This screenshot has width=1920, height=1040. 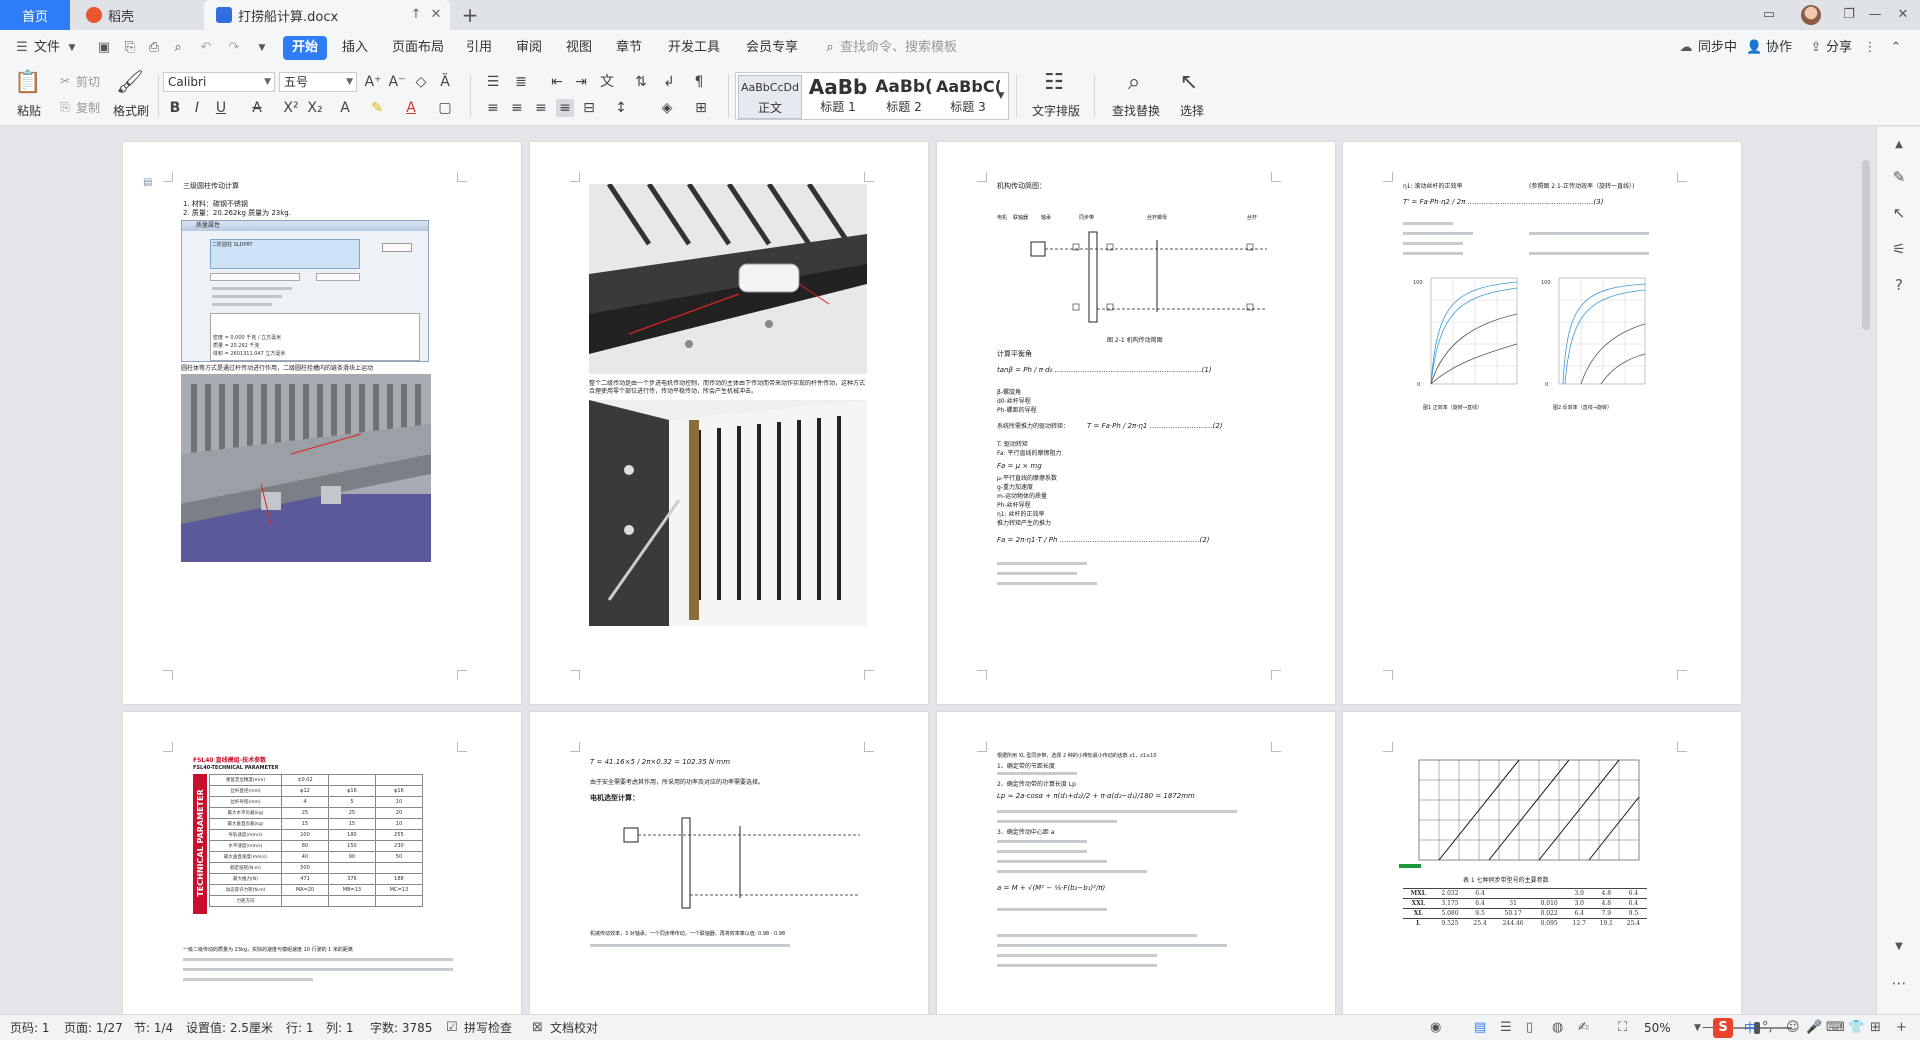 I want to click on export-icon: ⎘, so click(x=130, y=48).